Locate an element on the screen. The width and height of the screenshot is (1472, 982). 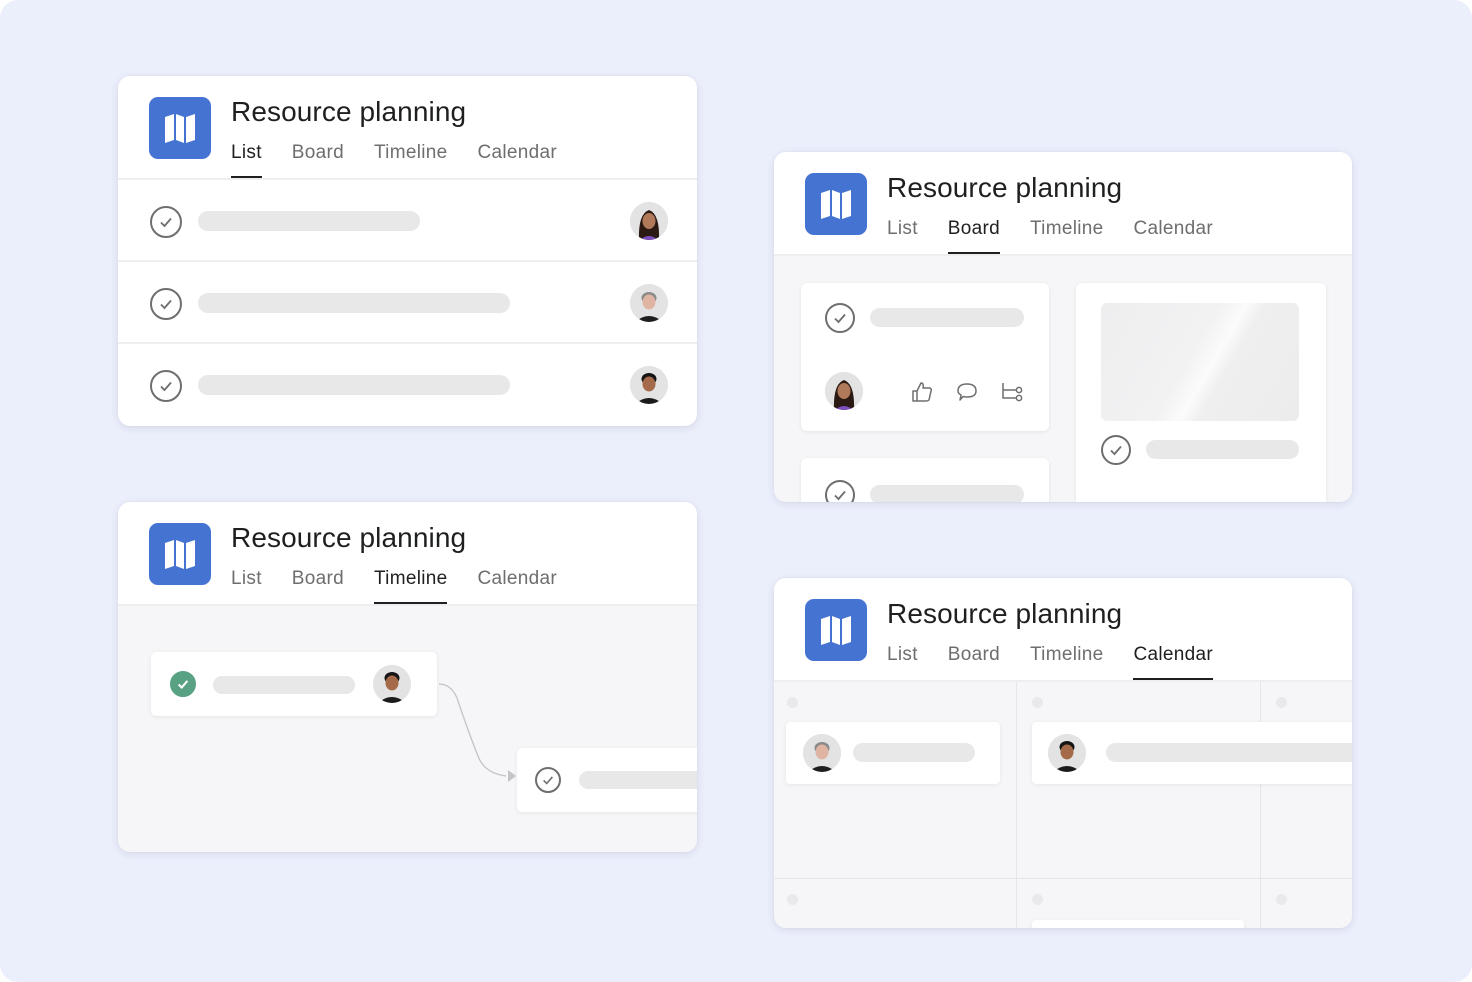
like-icon is located at coordinates (922, 392).